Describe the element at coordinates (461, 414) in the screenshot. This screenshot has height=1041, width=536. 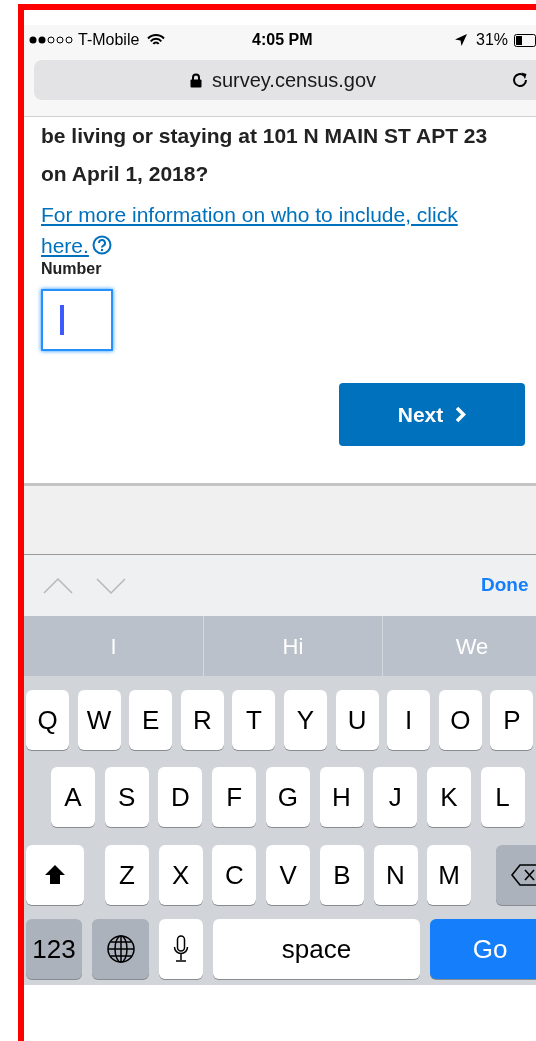
I see `chevron-right-icon` at that location.